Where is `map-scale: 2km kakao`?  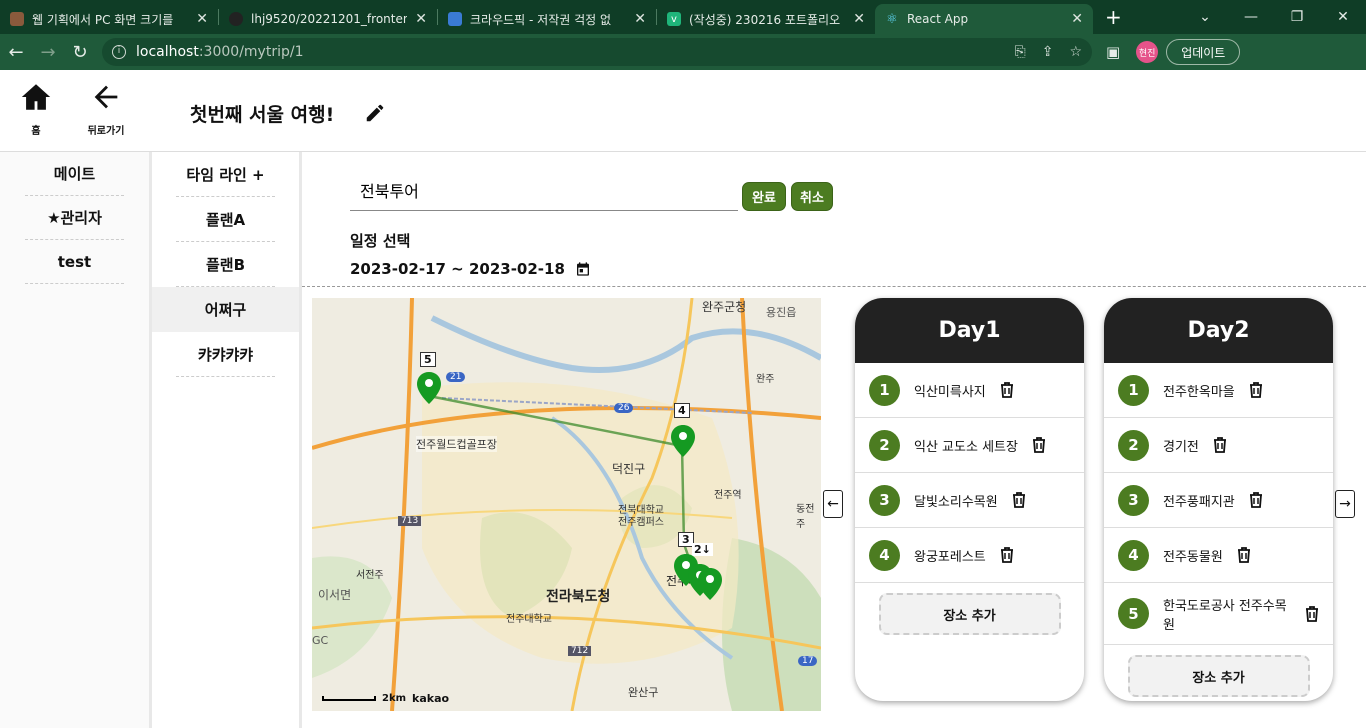 map-scale: 2km kakao is located at coordinates (385, 698).